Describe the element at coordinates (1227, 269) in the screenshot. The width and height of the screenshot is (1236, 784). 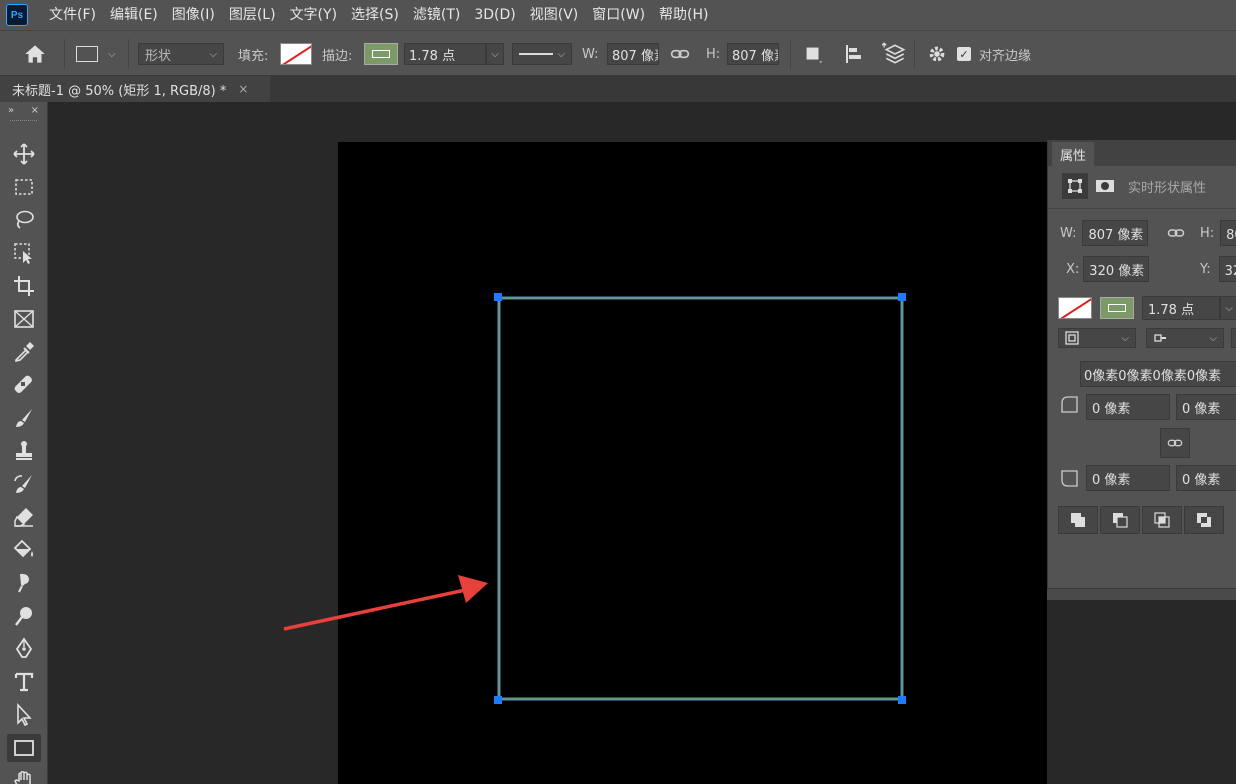
I see `prop-y-input: 320 像素` at that location.